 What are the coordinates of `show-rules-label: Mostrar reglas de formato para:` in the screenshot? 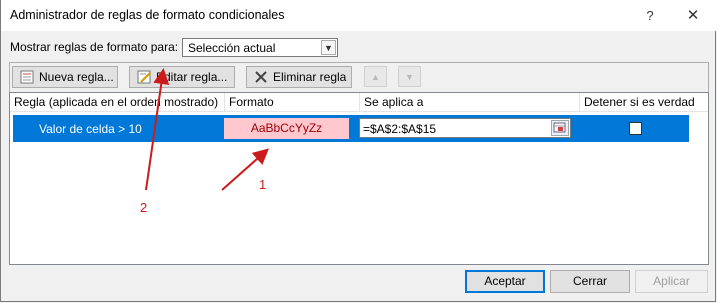 It's located at (94, 47).